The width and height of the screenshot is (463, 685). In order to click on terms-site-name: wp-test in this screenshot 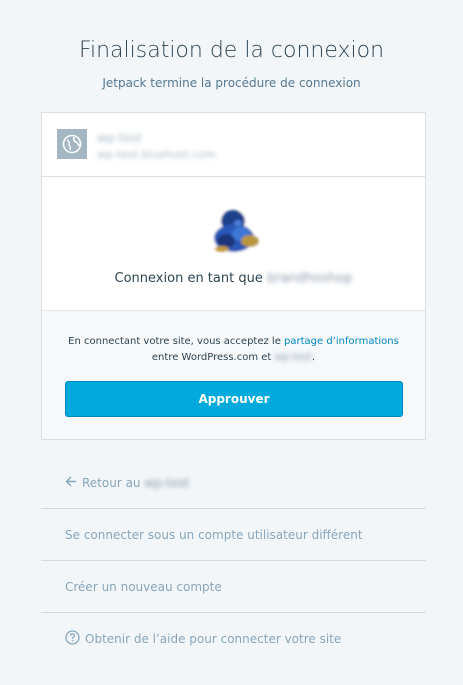, I will do `click(293, 357)`.